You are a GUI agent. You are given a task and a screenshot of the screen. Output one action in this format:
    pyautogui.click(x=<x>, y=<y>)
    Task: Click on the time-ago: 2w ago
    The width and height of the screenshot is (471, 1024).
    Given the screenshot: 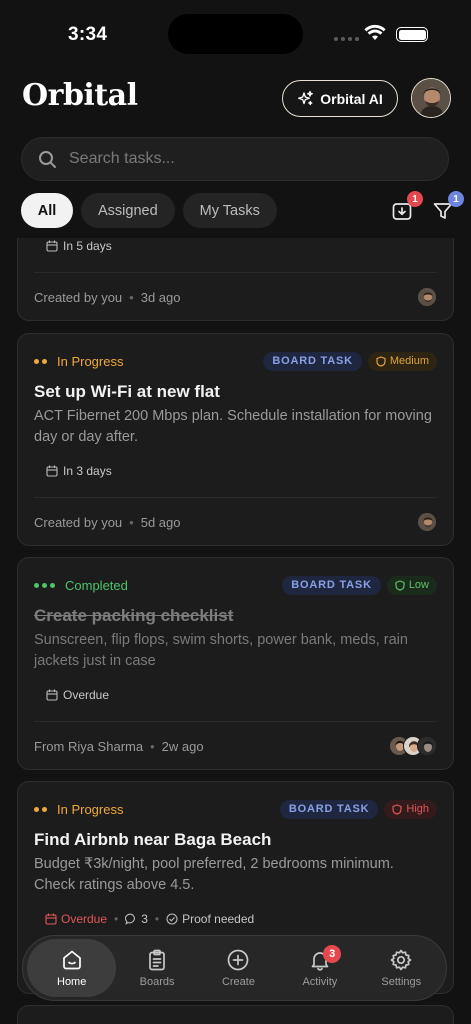 What is the action you would take?
    pyautogui.click(x=182, y=746)
    